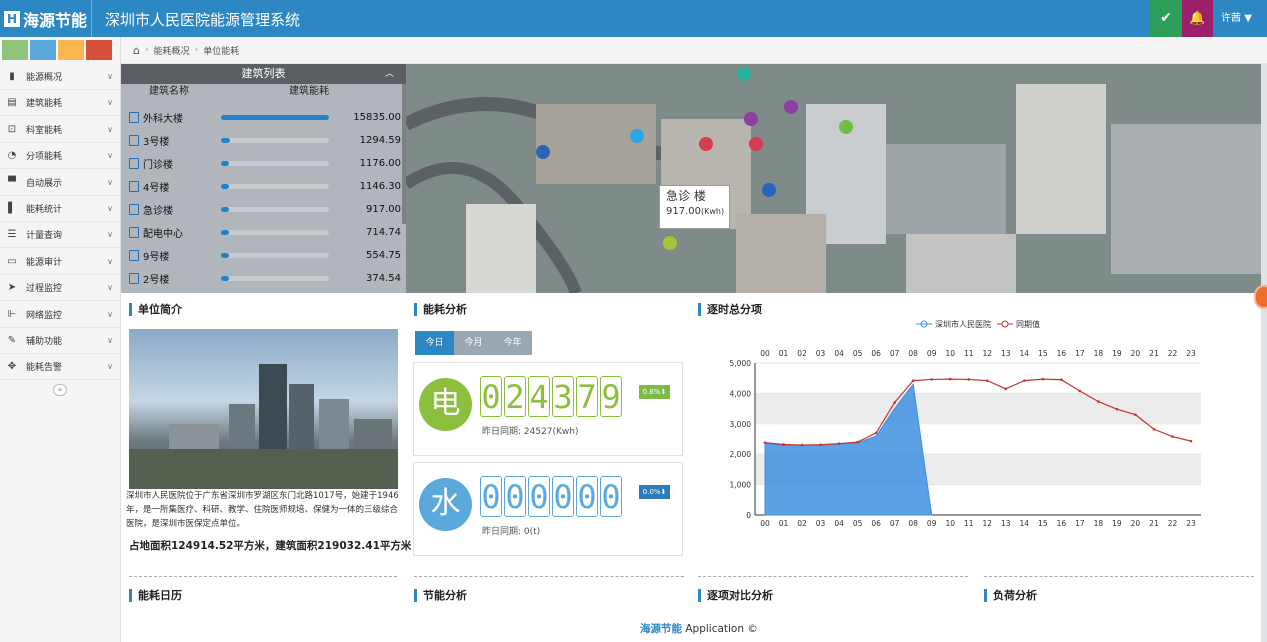 This screenshot has height=642, width=1267. What do you see at coordinates (1240, 18) in the screenshot?
I see `user-menu: 许茜 ▼` at bounding box center [1240, 18].